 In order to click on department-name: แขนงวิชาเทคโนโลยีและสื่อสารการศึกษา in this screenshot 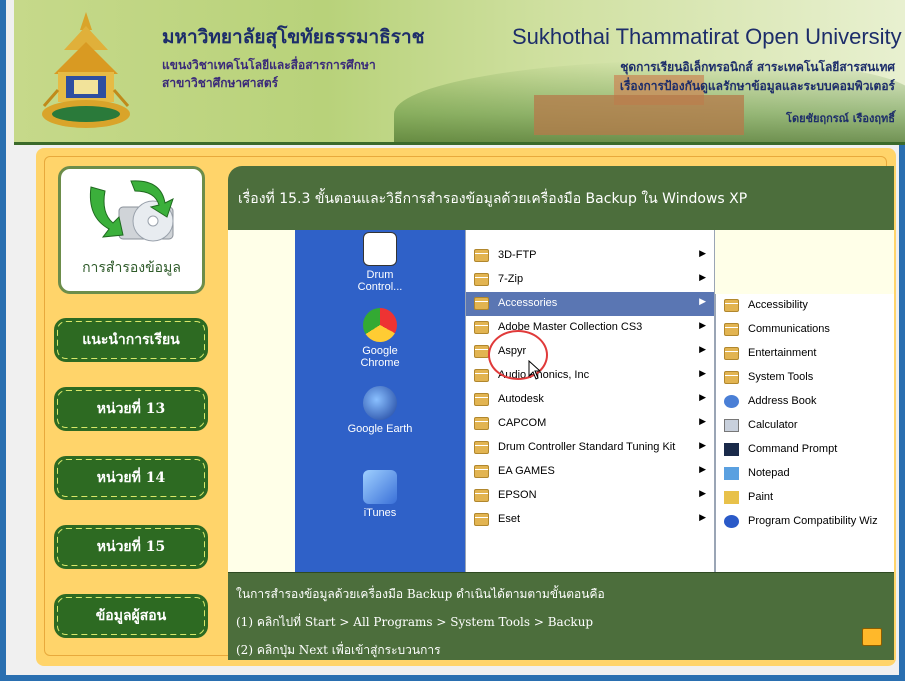, I will do `click(269, 65)`.